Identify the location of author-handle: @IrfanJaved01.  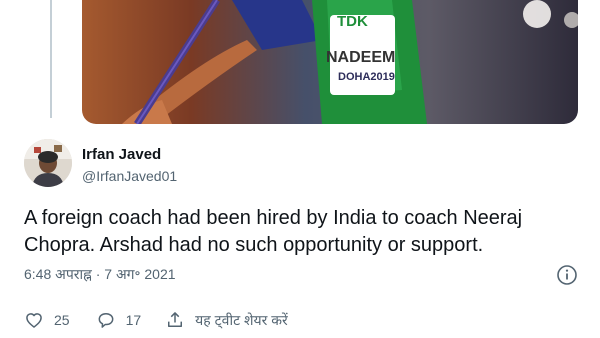
(129, 176).